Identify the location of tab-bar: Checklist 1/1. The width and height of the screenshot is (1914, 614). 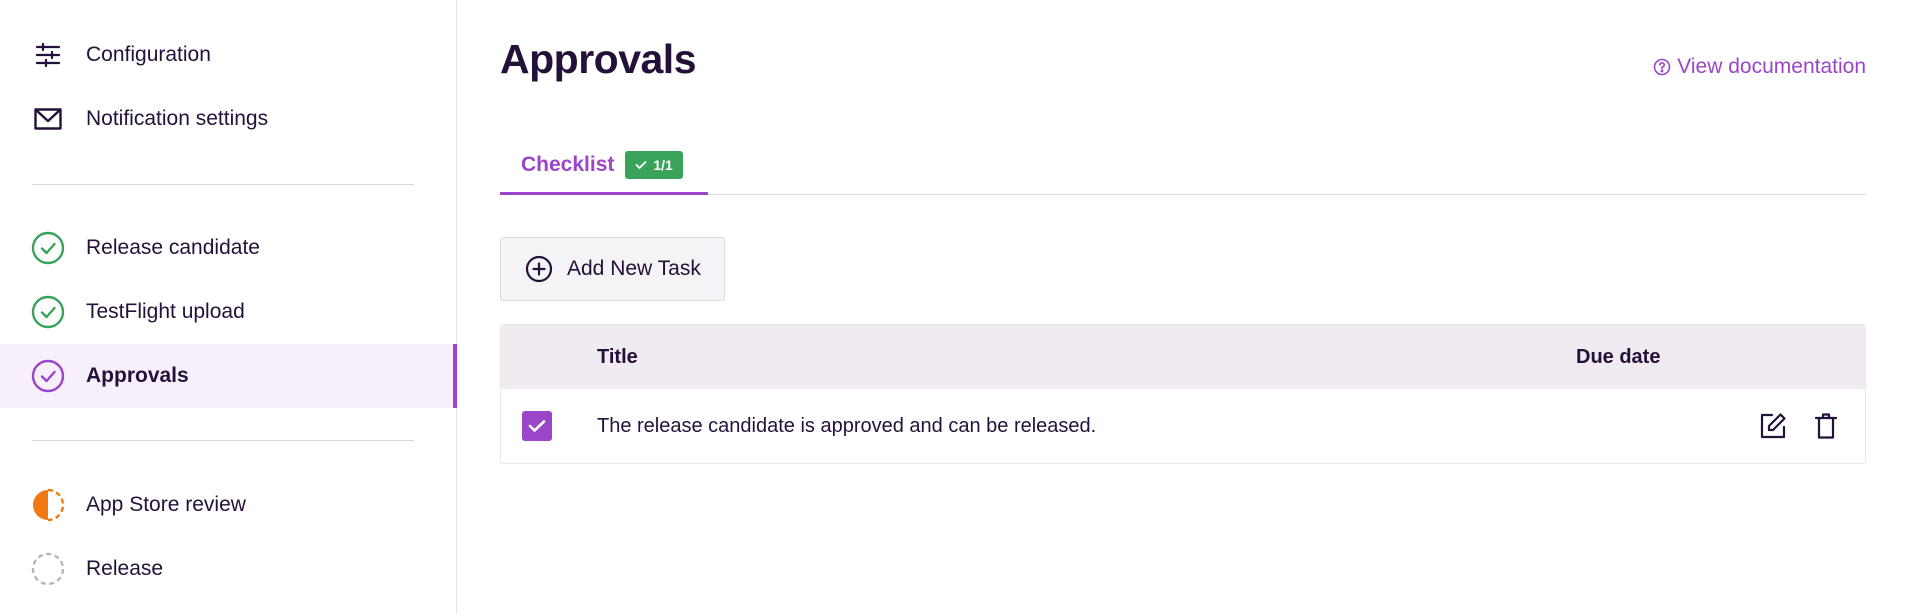
(1183, 166).